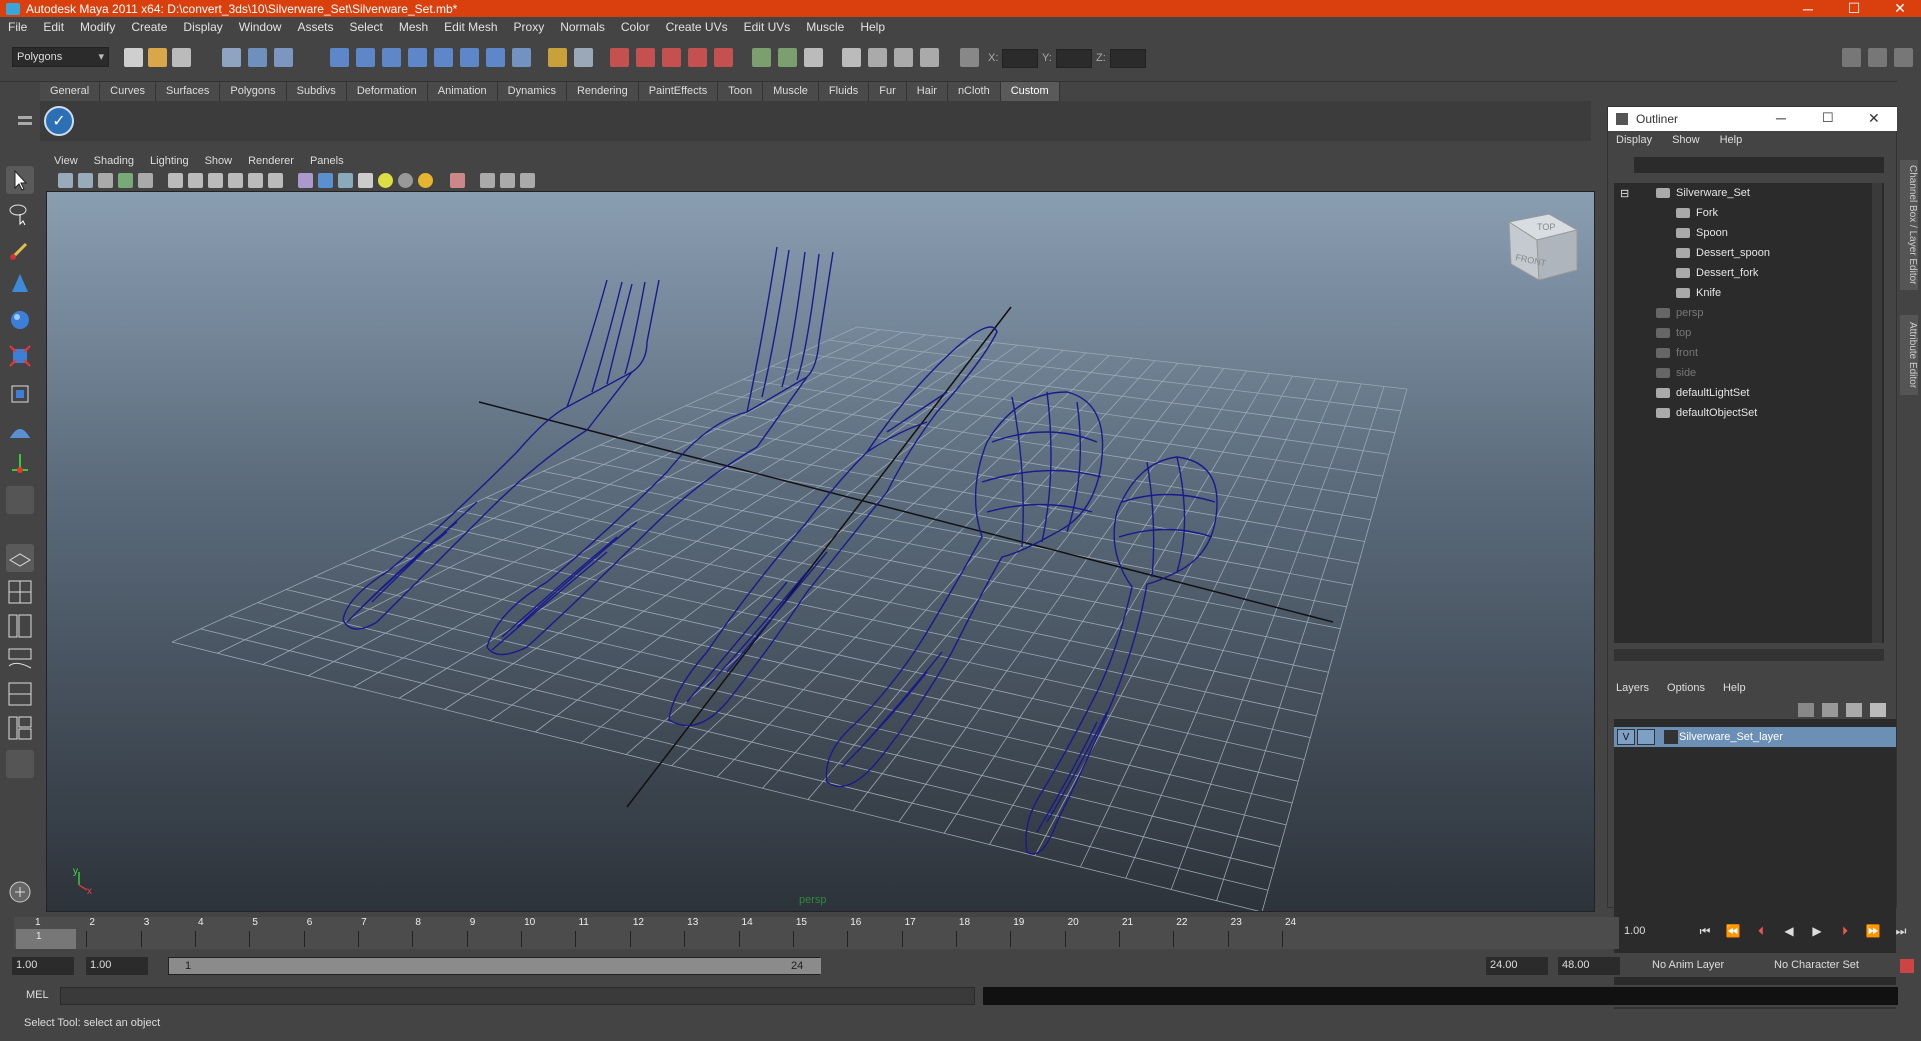 This screenshot has width=1921, height=1041. Describe the element at coordinates (305, 180) in the screenshot. I see `wireframe-shading-icon` at that location.